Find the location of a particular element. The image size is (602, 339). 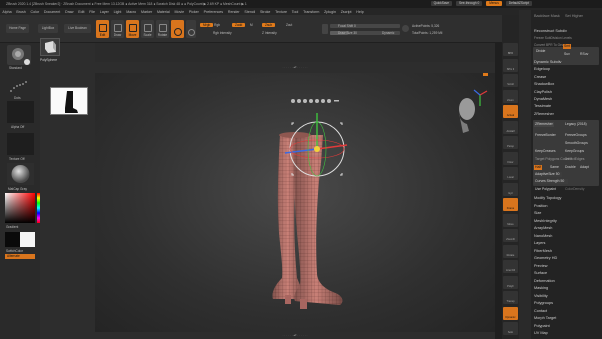

menu-stencil: Stencil is located at coordinates (250, 12).